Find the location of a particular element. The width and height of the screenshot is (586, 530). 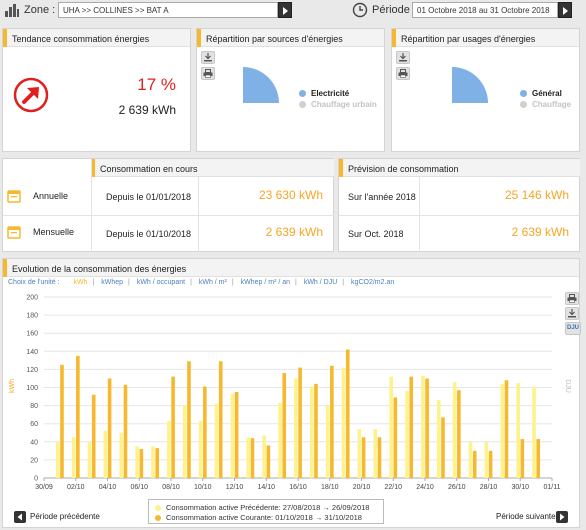

unit-kwh-dju: kWh / DJU is located at coordinates (320, 282).